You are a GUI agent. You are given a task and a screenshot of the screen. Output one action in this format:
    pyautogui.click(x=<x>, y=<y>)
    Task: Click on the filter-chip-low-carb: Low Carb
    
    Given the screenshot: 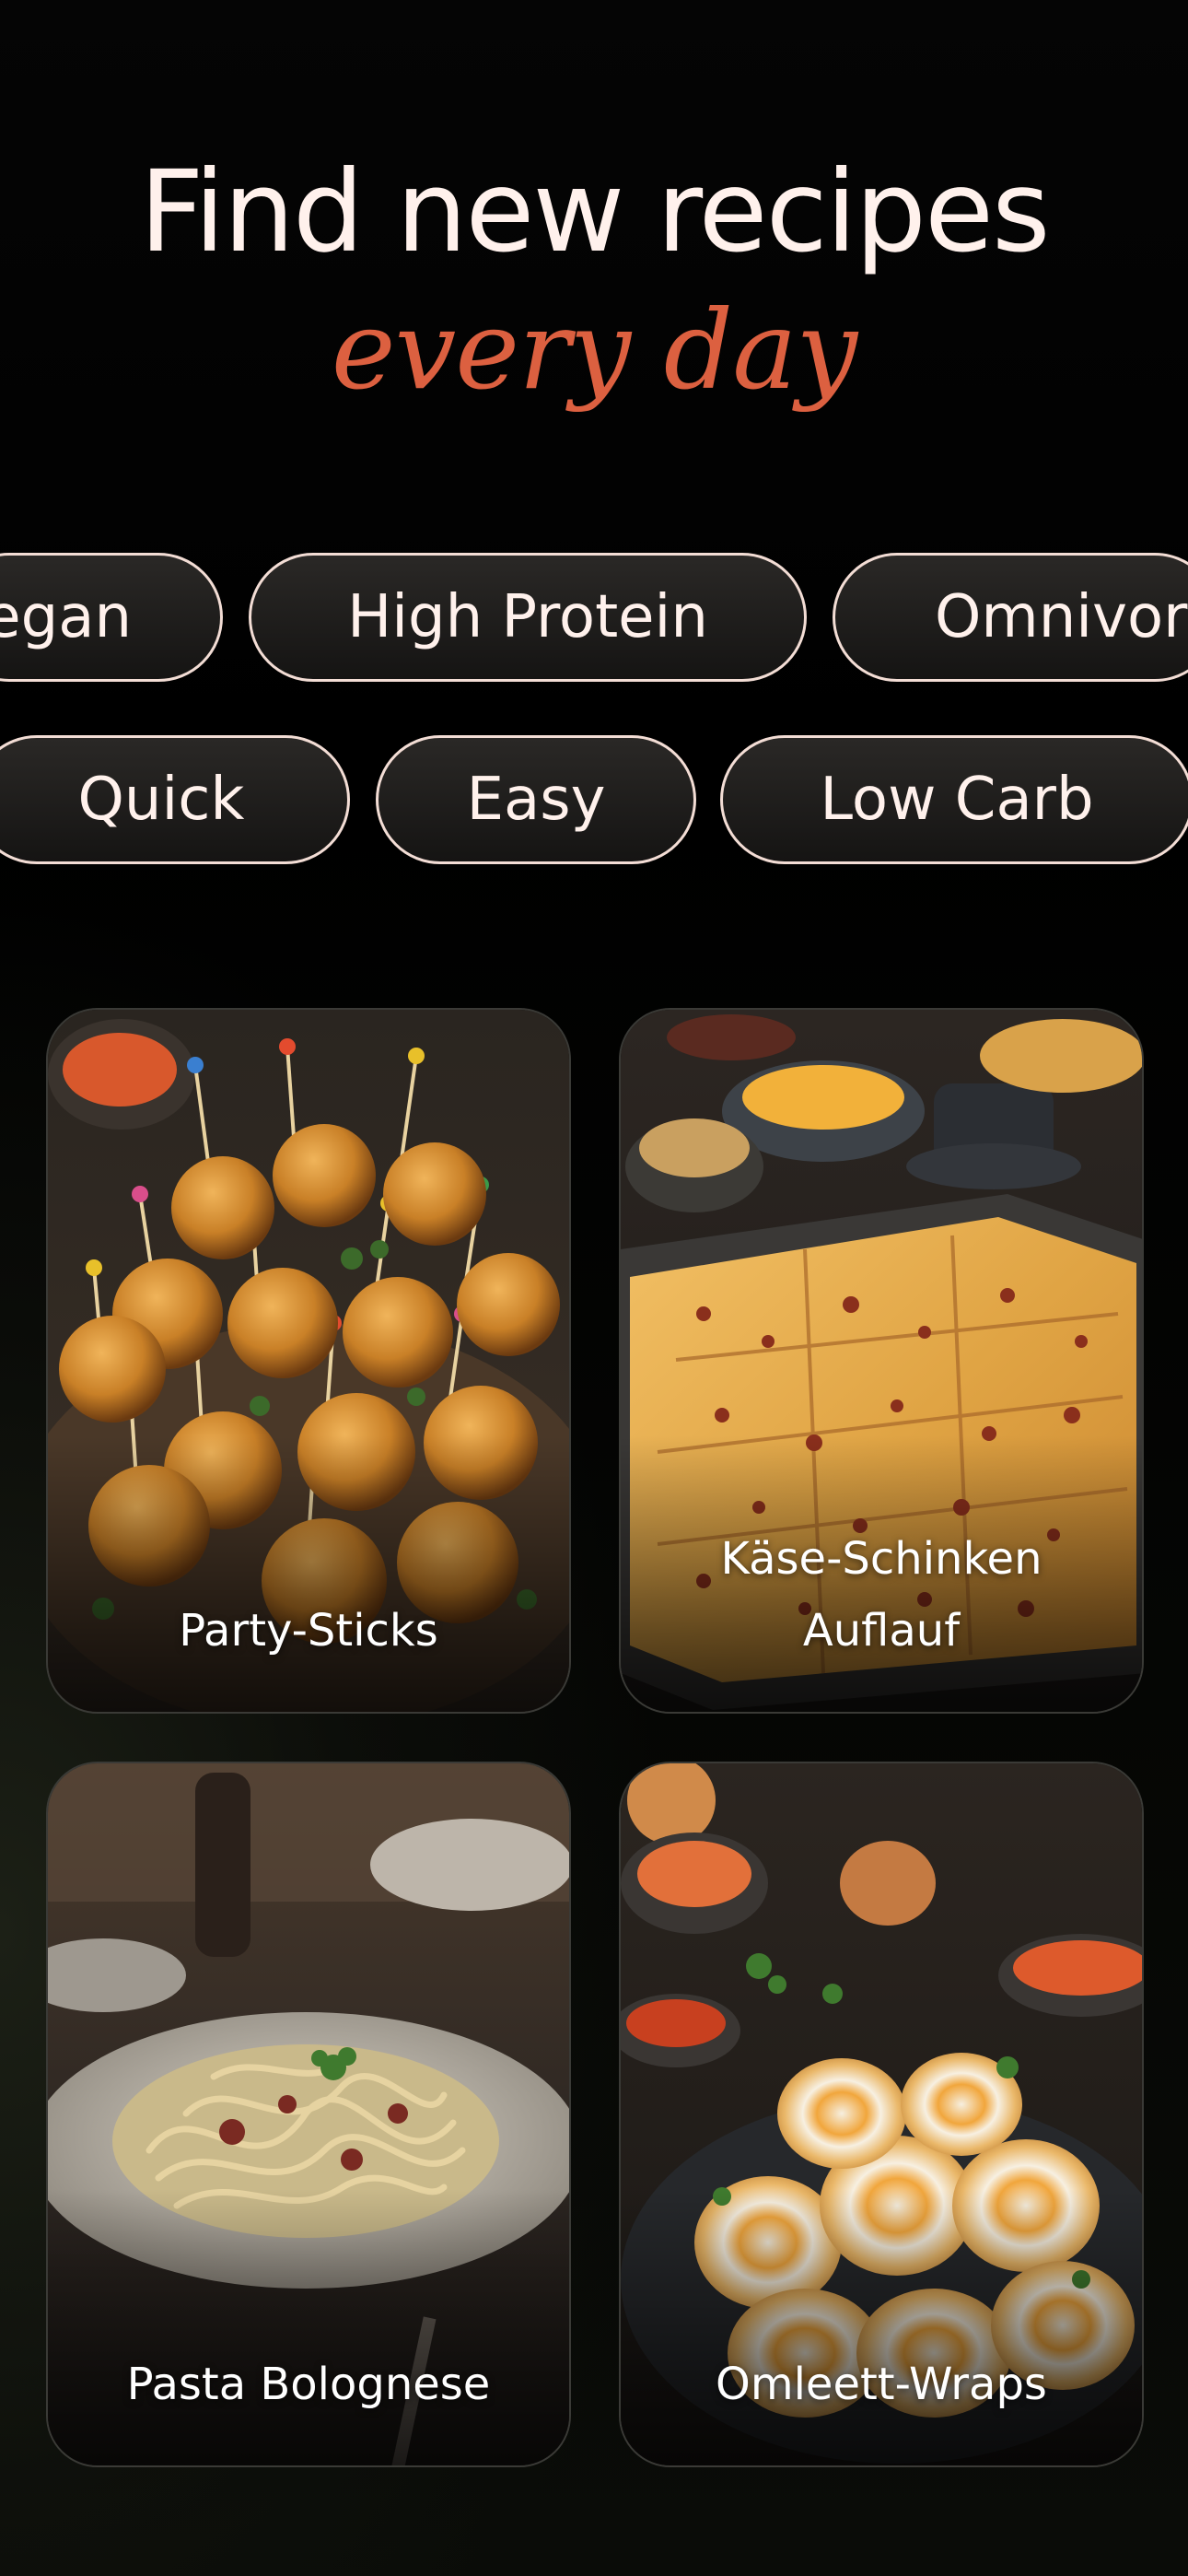 What is the action you would take?
    pyautogui.click(x=954, y=799)
    